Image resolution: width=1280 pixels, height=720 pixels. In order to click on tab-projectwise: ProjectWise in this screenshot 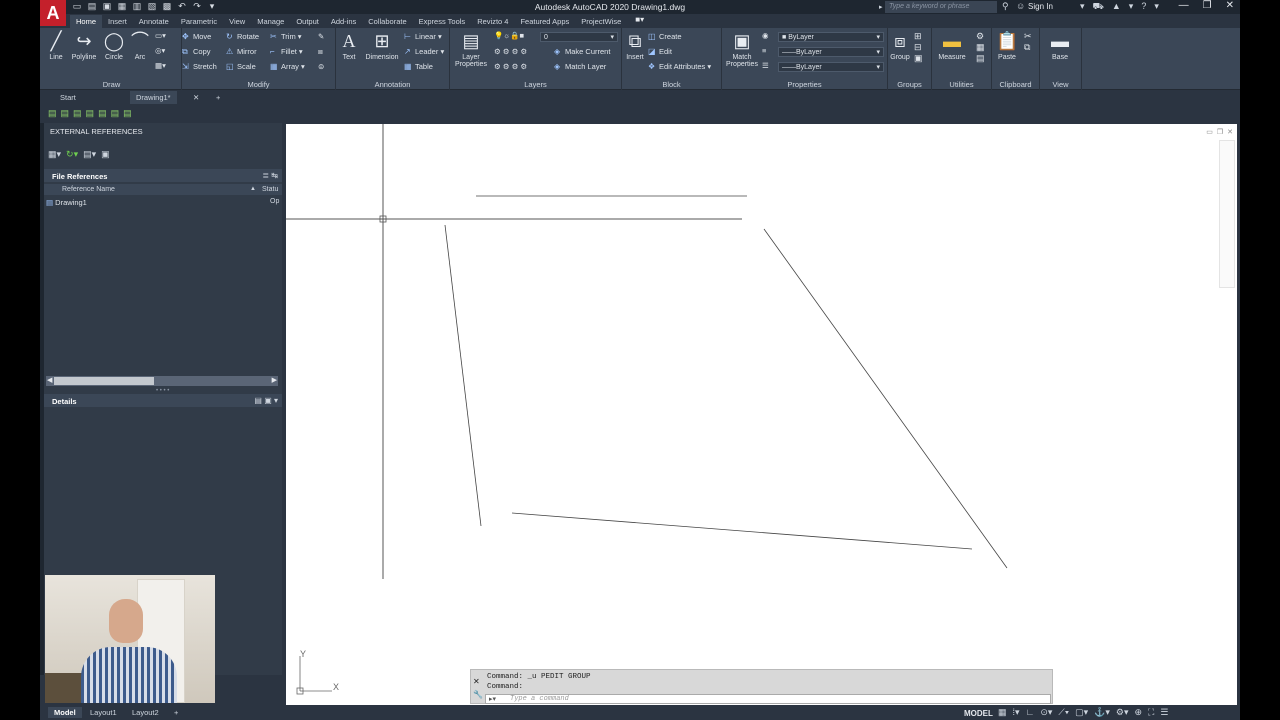, I will do `click(601, 21)`.